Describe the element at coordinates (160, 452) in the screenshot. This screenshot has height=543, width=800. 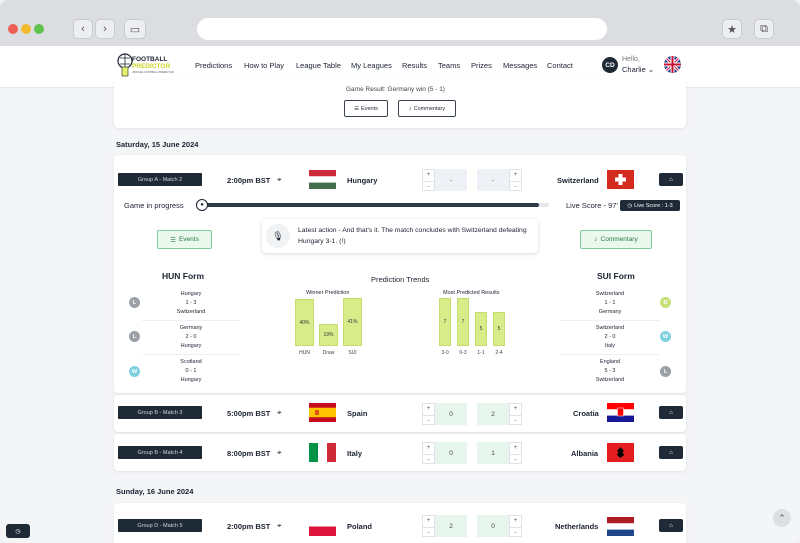
I see `match-tag: Group B - Match 4` at that location.